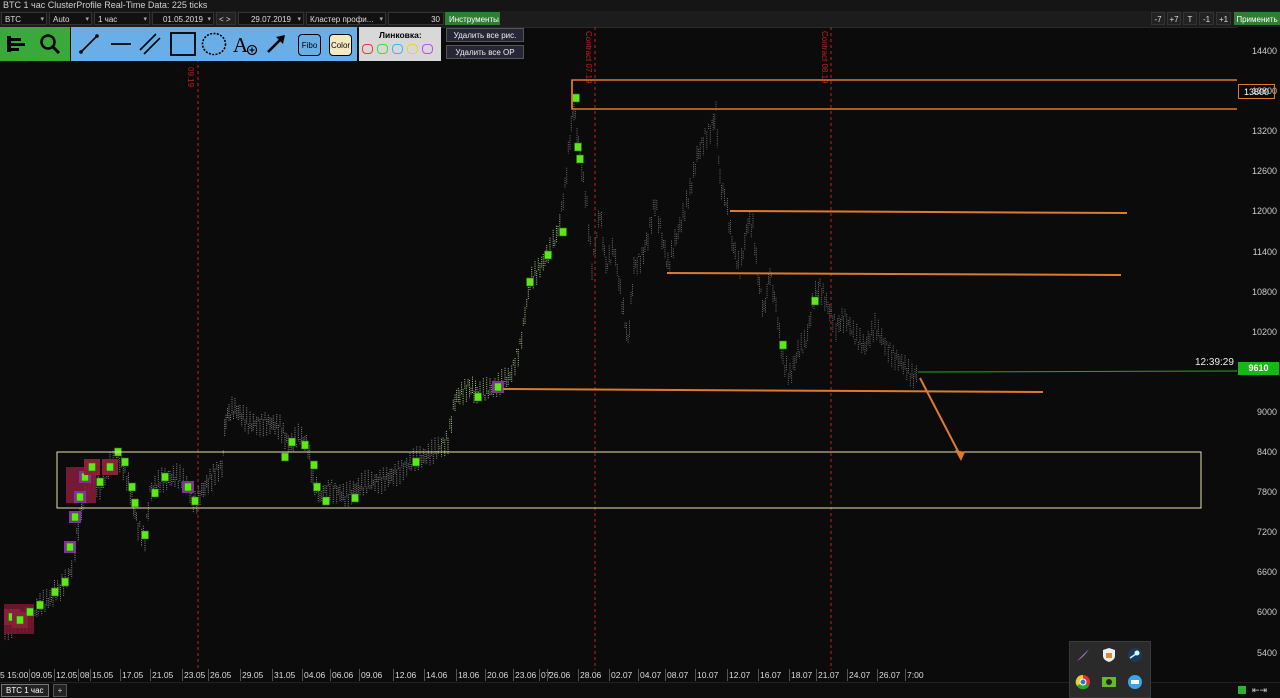  What do you see at coordinates (70, 18) in the screenshot?
I see `mode-select: Auto` at bounding box center [70, 18].